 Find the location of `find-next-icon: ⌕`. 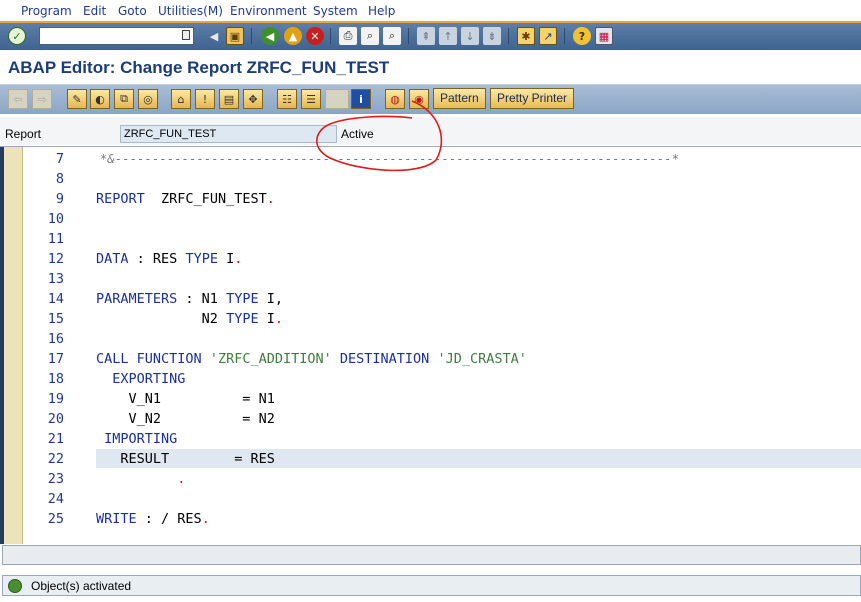

find-next-icon: ⌕ is located at coordinates (392, 36).